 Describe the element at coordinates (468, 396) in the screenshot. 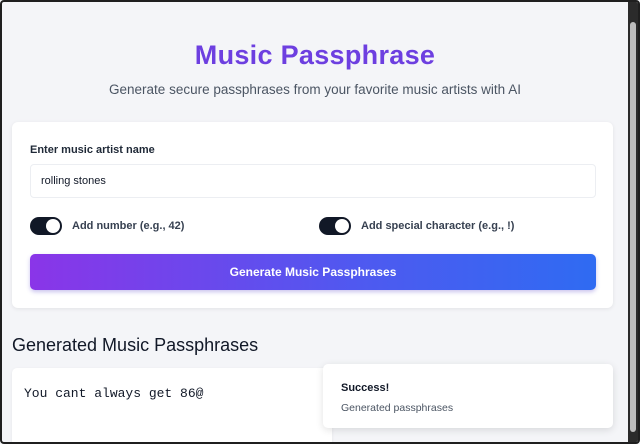

I see `success-toast: Success! Generated passphrases` at that location.